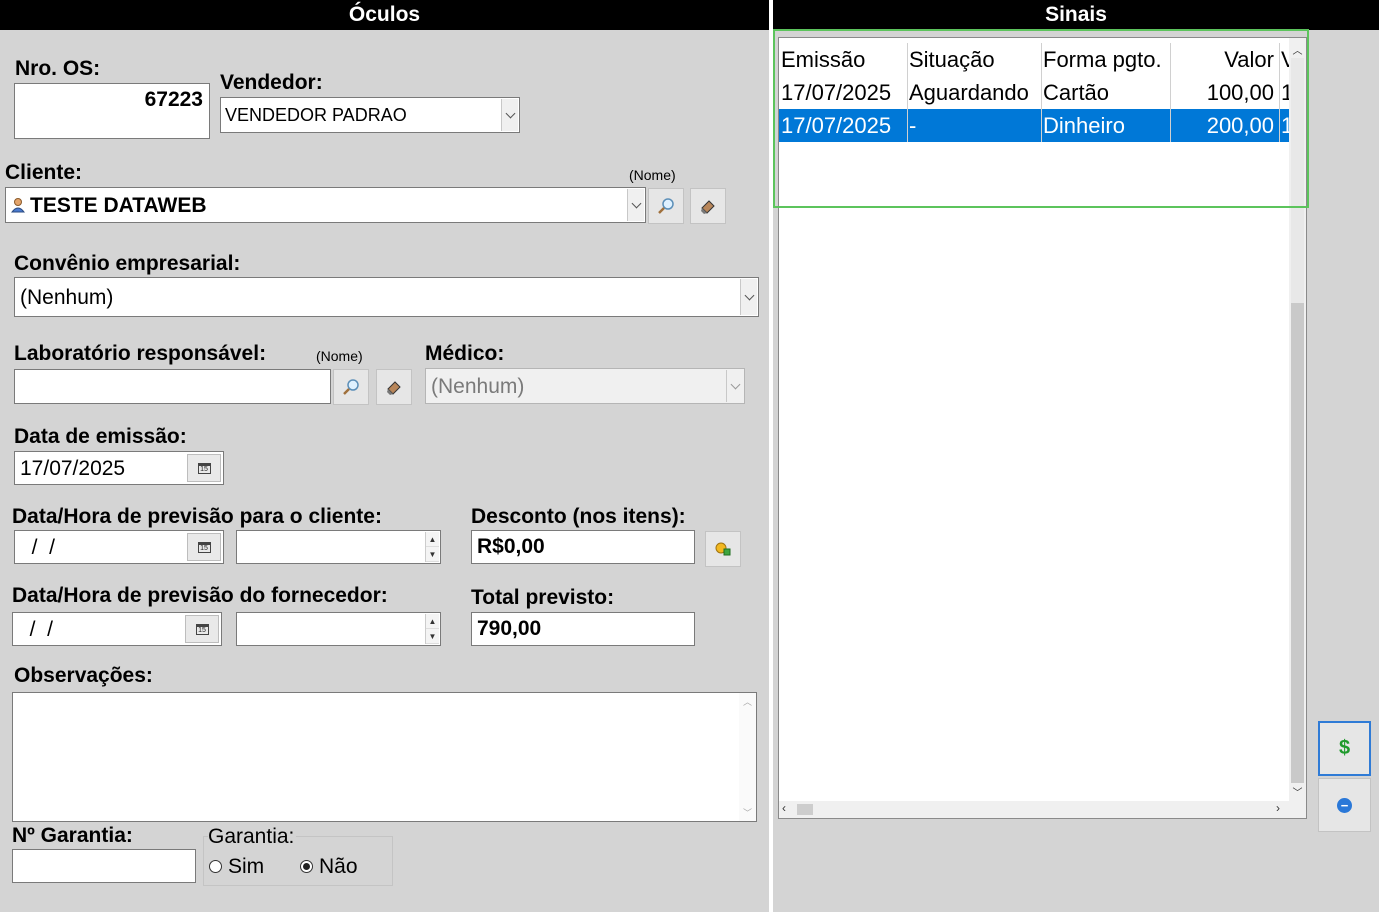 The height and width of the screenshot is (914, 1379). I want to click on previsao-fornecedor-label: Data/Hora de previsão do fornecedor:, so click(200, 595).